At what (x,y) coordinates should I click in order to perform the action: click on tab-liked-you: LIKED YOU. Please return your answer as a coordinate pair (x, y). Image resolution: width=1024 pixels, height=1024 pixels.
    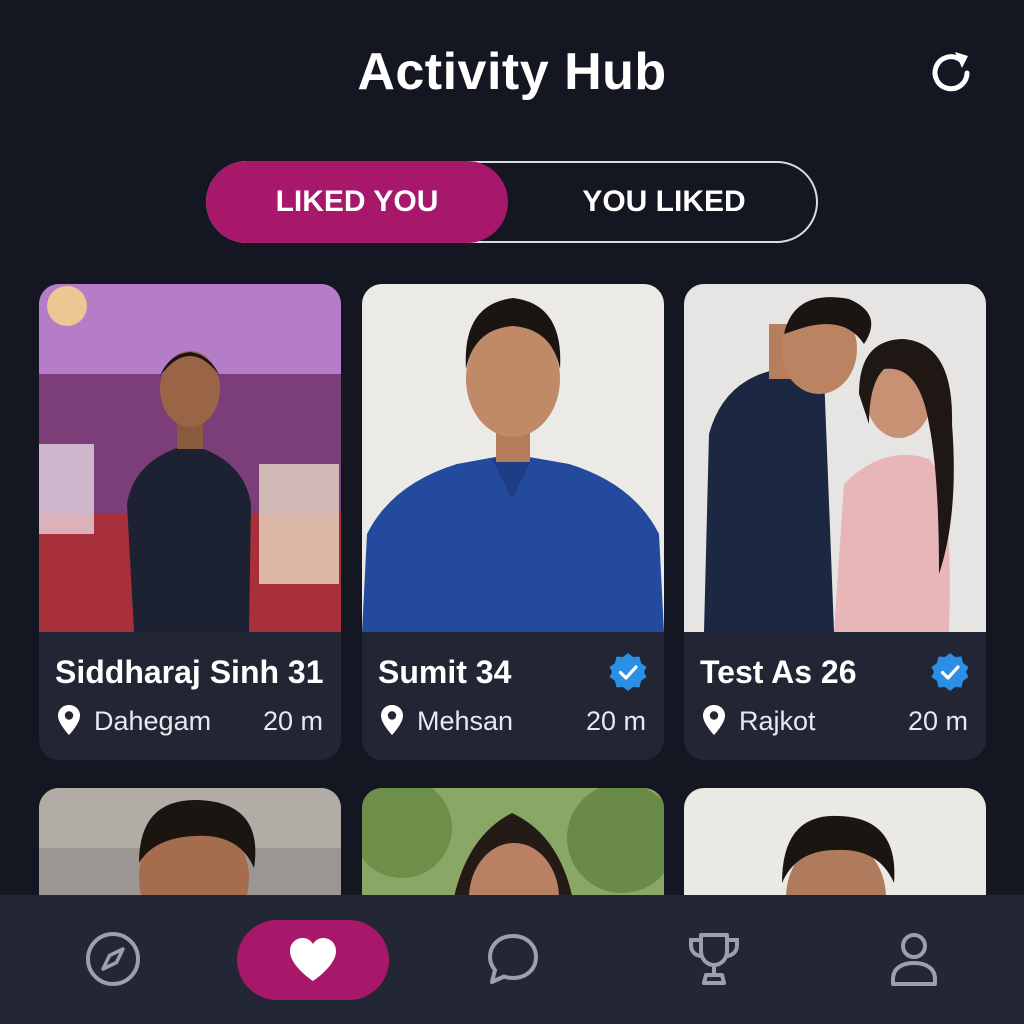
    Looking at the image, I should click on (357, 202).